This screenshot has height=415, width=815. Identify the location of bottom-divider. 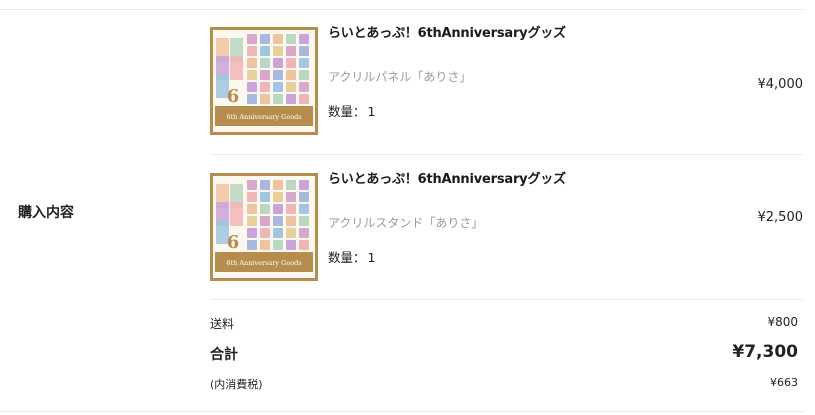
(401, 411).